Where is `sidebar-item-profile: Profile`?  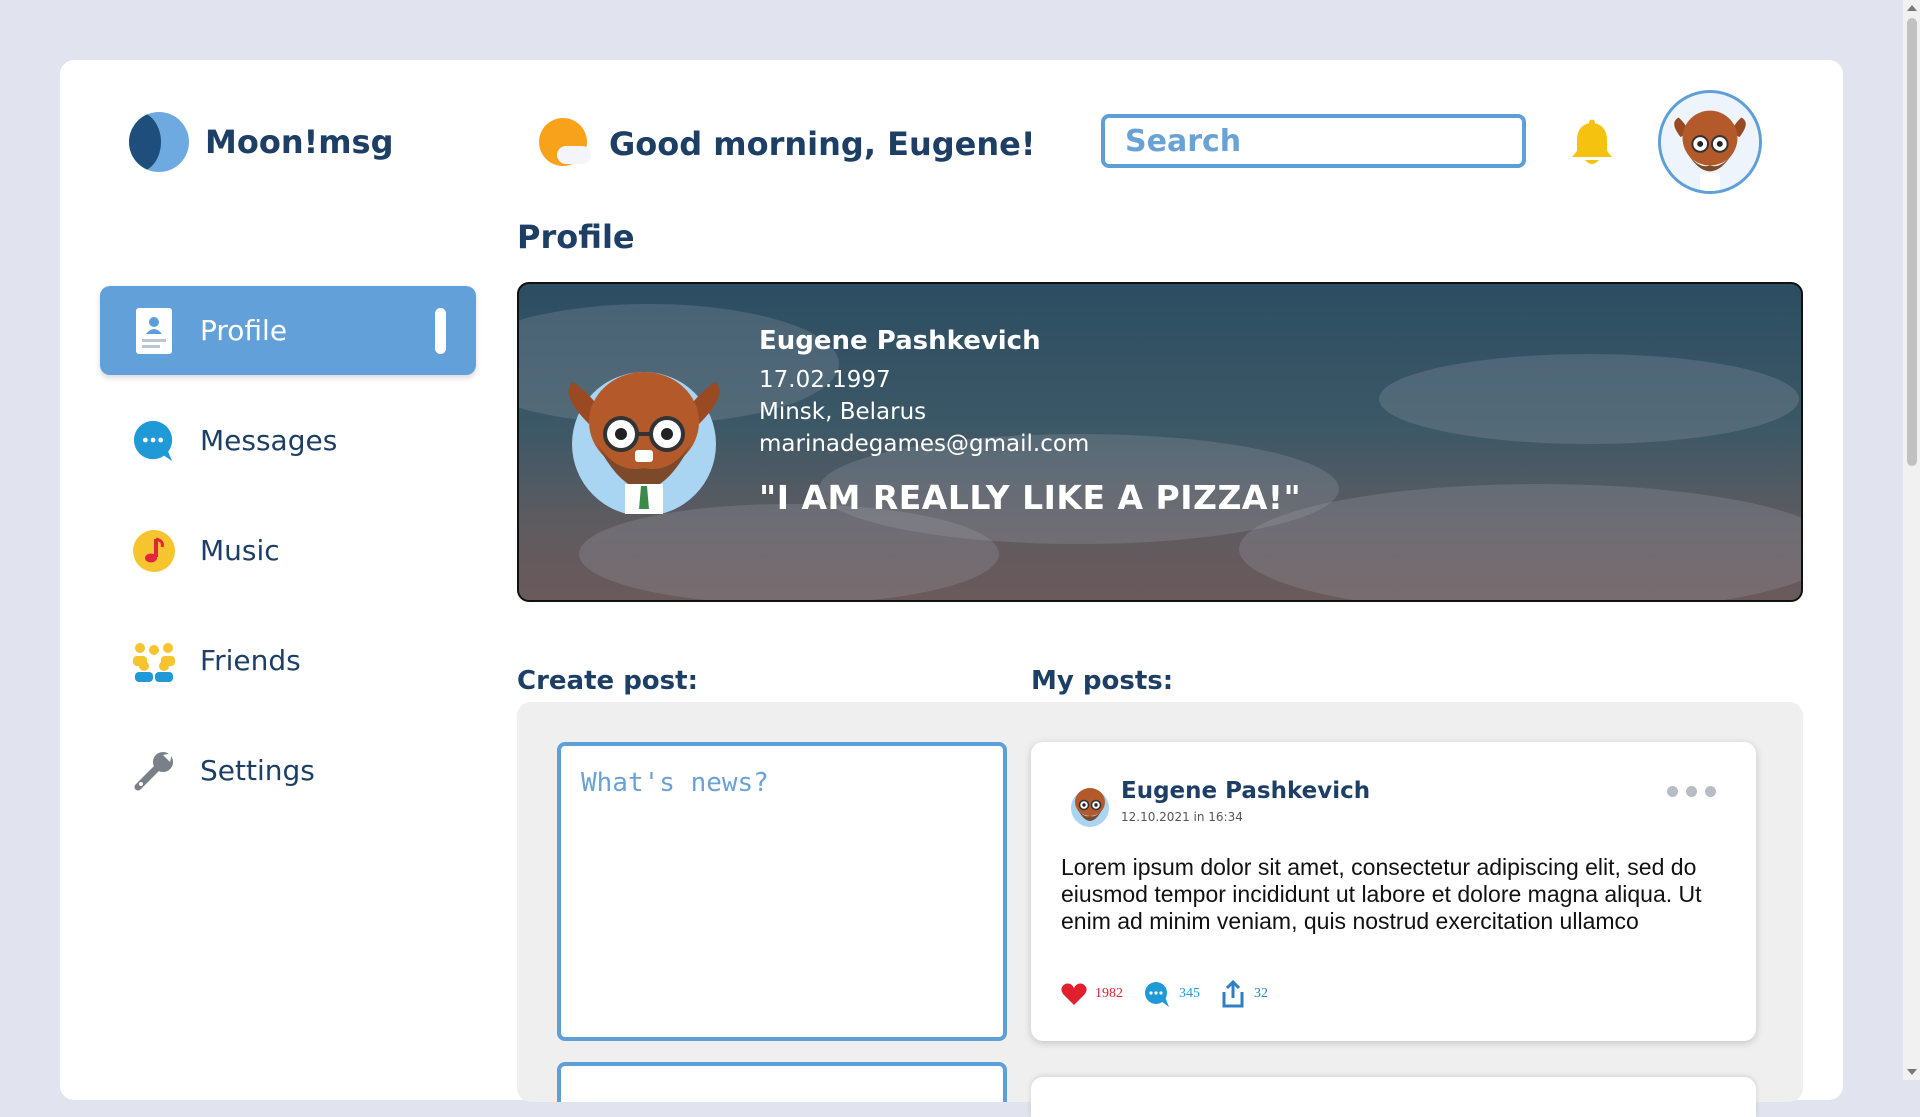 sidebar-item-profile: Profile is located at coordinates (288, 330).